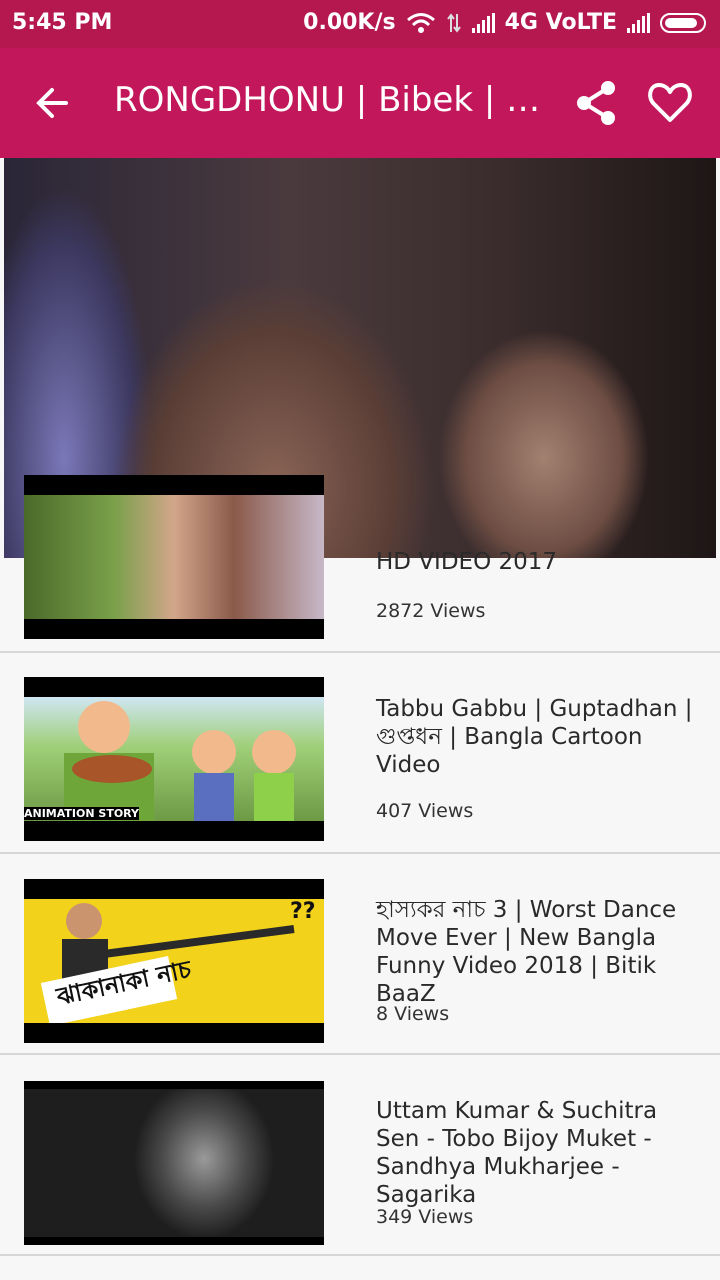 This screenshot has width=720, height=1280. I want to click on status-time: 5:45 PM, so click(62, 22).